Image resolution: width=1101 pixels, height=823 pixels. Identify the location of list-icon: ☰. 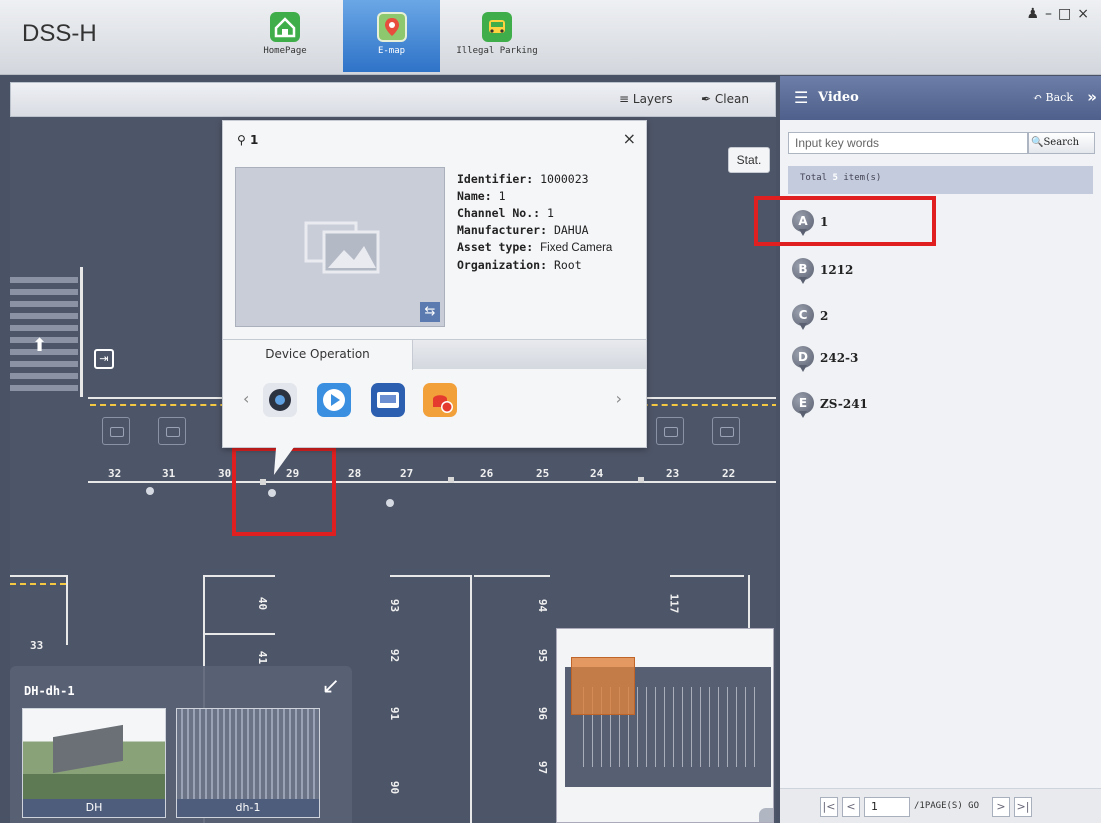
(801, 97).